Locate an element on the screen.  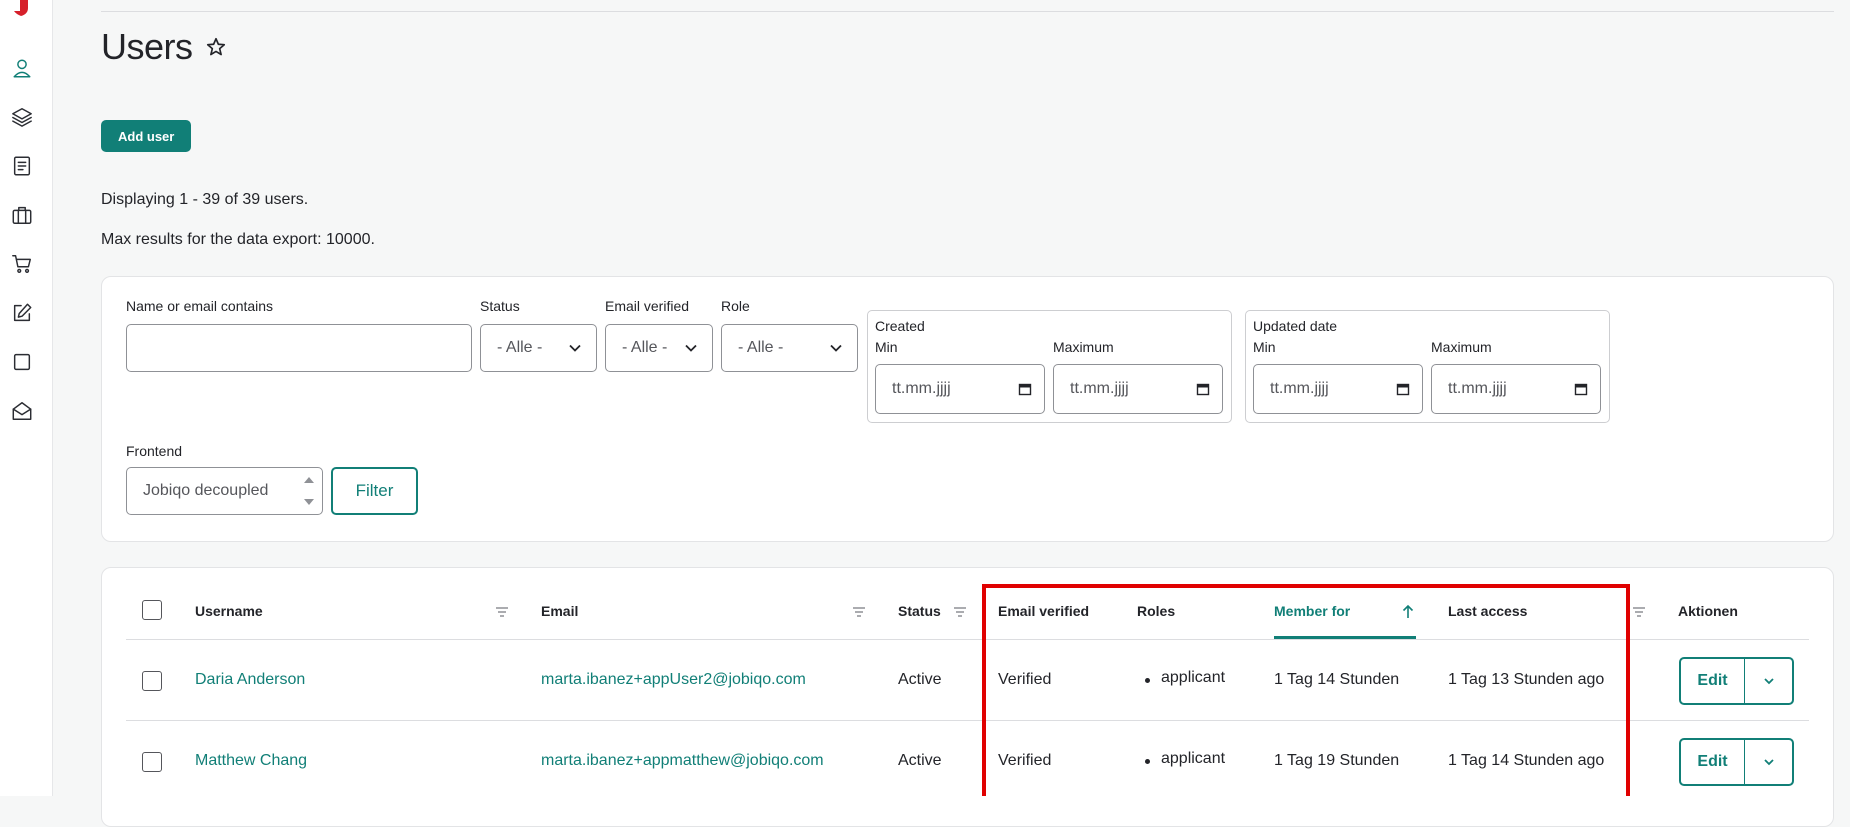
star-icon is located at coordinates (216, 47).